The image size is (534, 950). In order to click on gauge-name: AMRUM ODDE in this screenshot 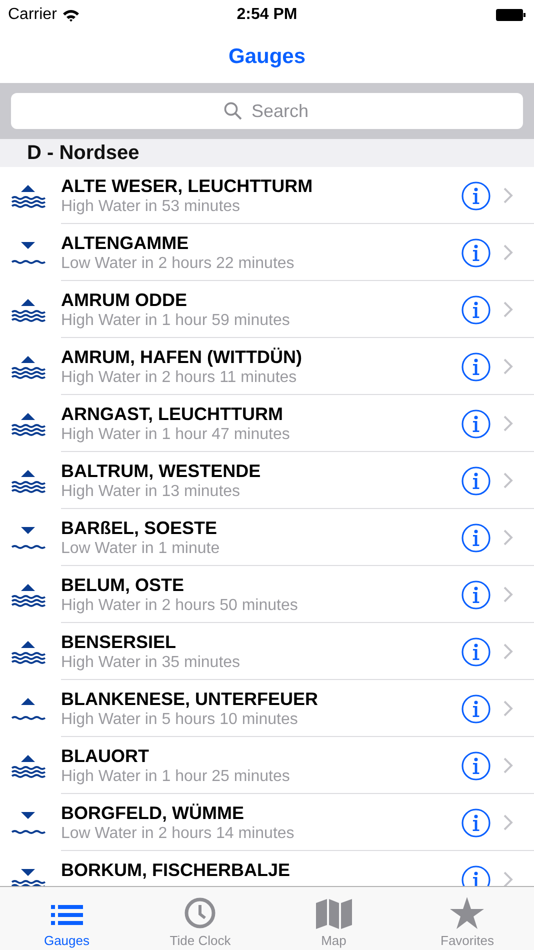, I will do `click(124, 300)`.